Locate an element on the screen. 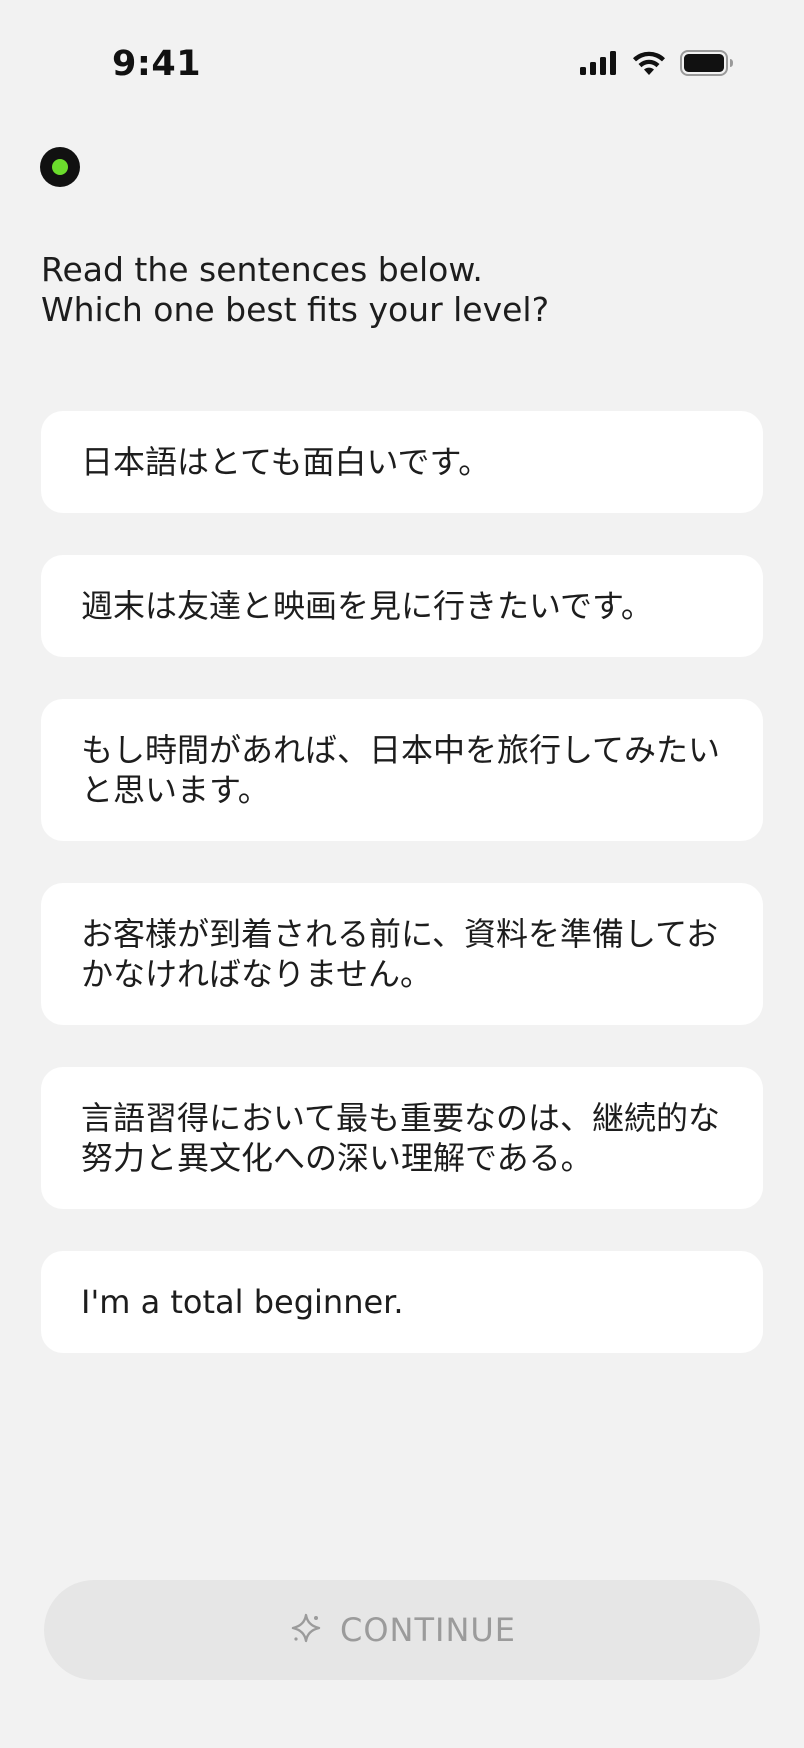  status-time: 9:41 is located at coordinates (157, 64).